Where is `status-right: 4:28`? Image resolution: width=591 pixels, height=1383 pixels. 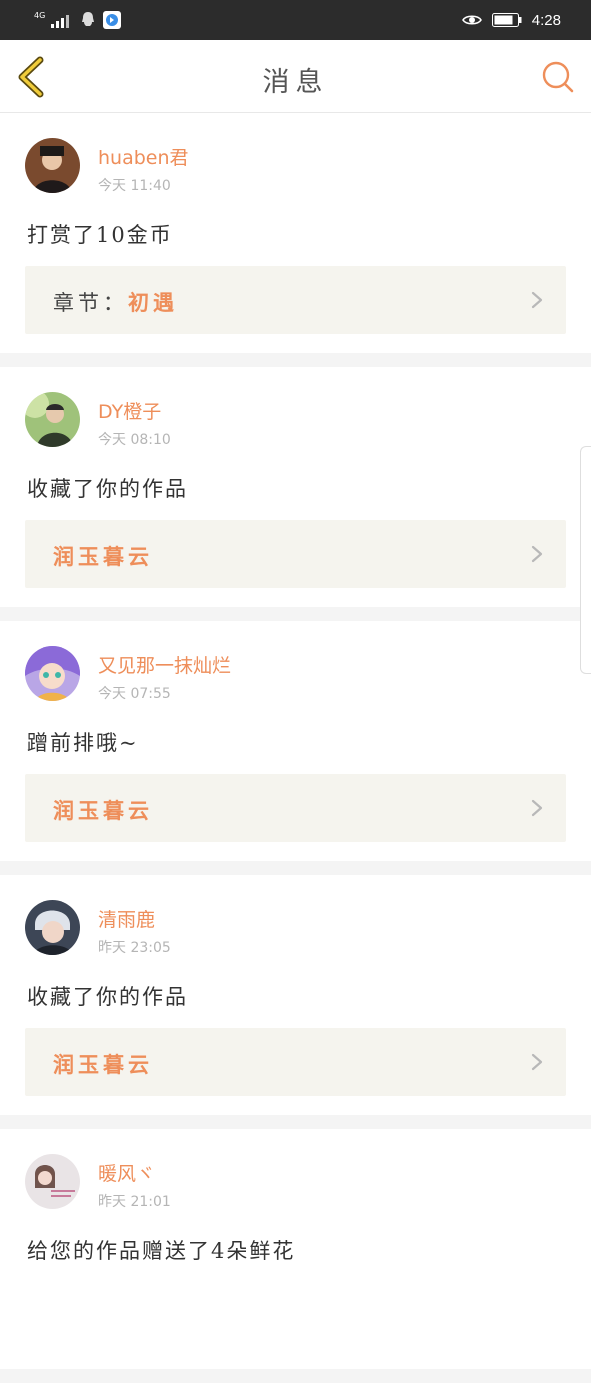
status-right: 4:28 is located at coordinates (511, 20).